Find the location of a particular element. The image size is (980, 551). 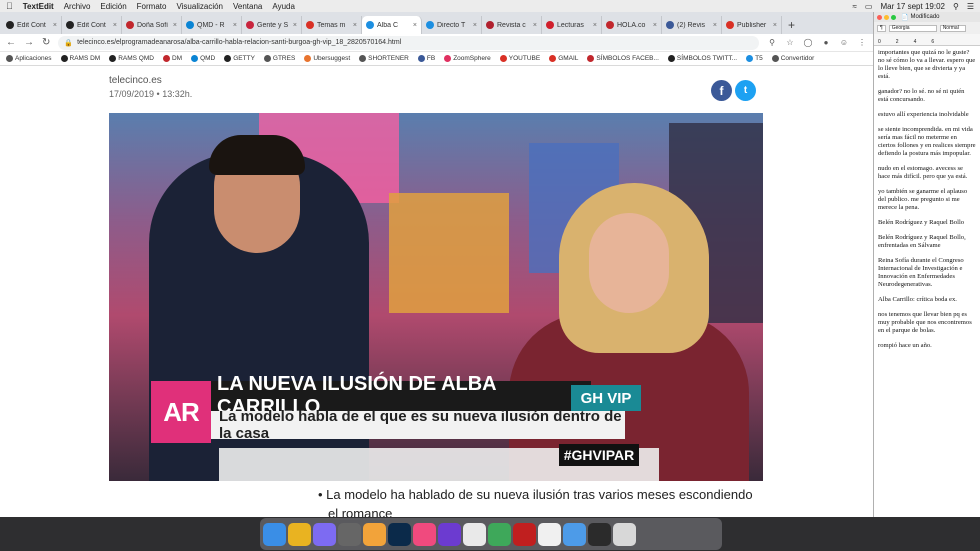

browser-tab: Revista c × is located at coordinates (512, 25).